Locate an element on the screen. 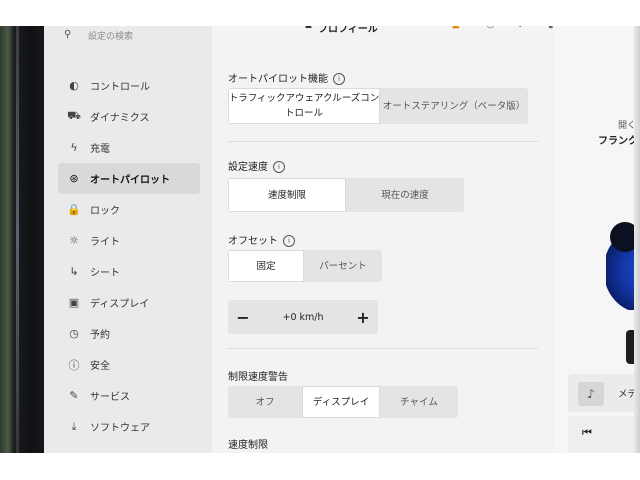 The image size is (640, 480). sidebar-item-label: ロック is located at coordinates (105, 211).